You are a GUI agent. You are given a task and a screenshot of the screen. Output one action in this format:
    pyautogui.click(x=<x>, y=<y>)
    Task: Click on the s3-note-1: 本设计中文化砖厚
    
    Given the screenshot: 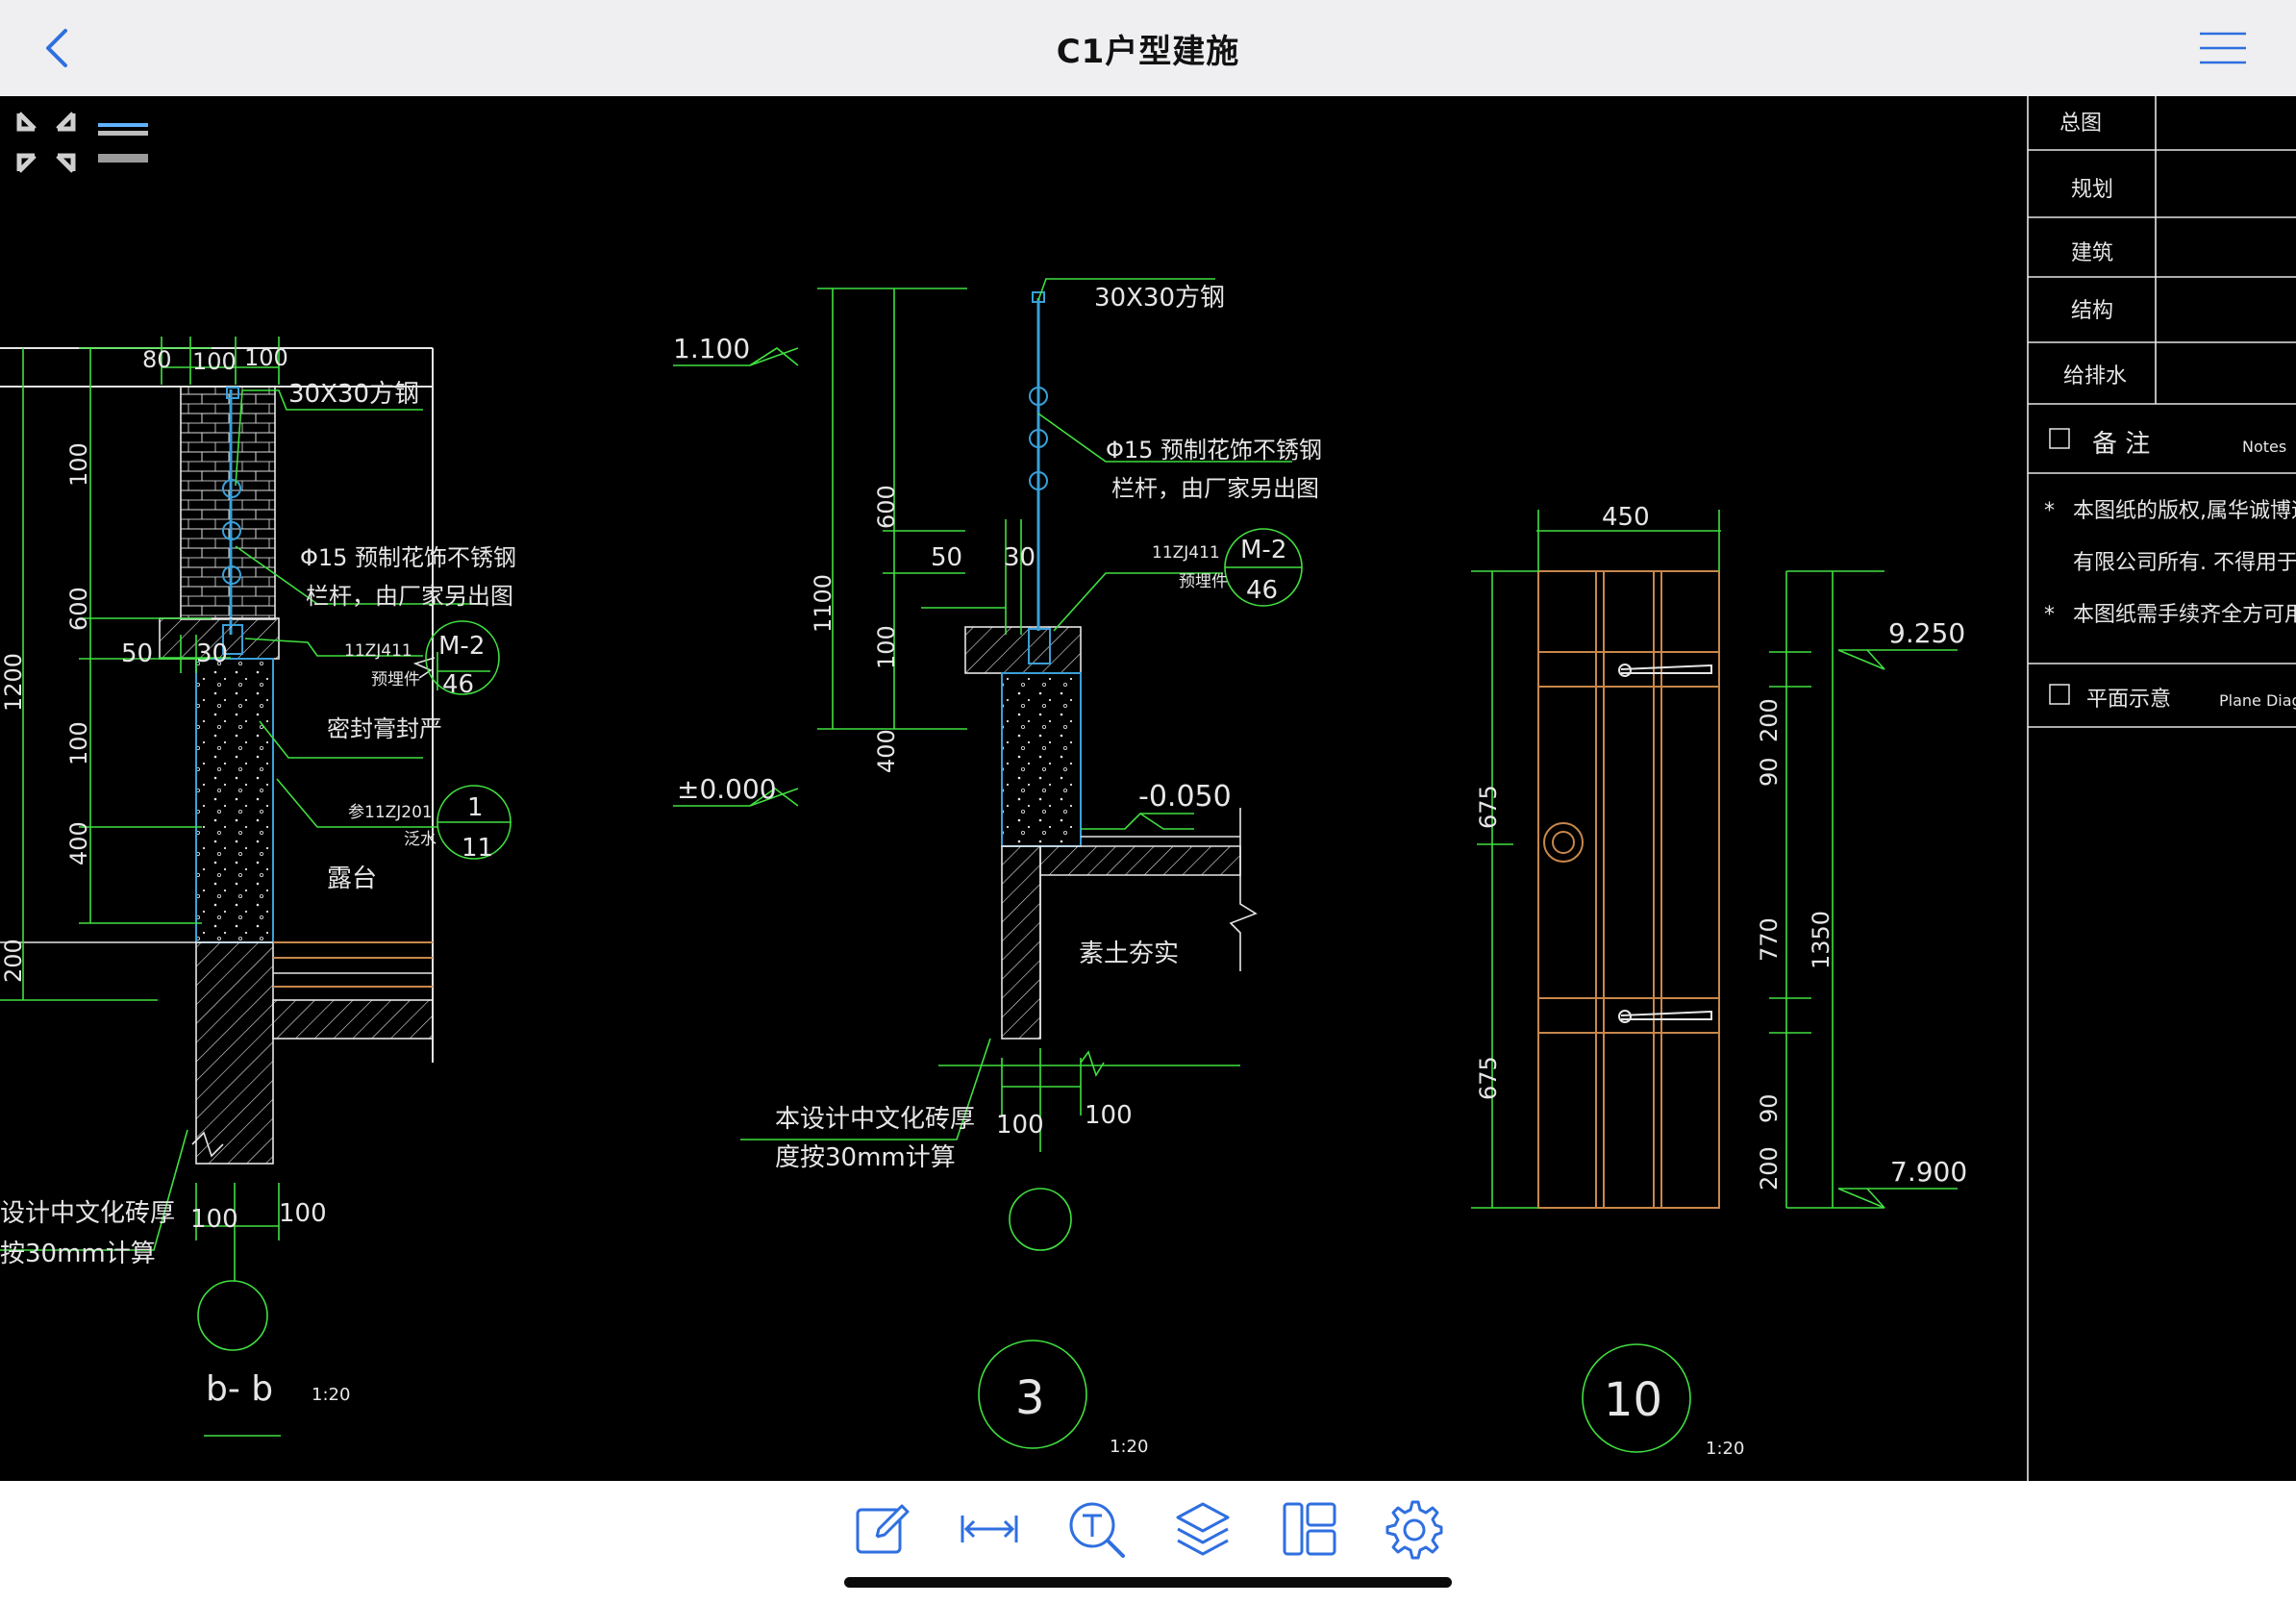 What is the action you would take?
    pyautogui.click(x=875, y=1119)
    